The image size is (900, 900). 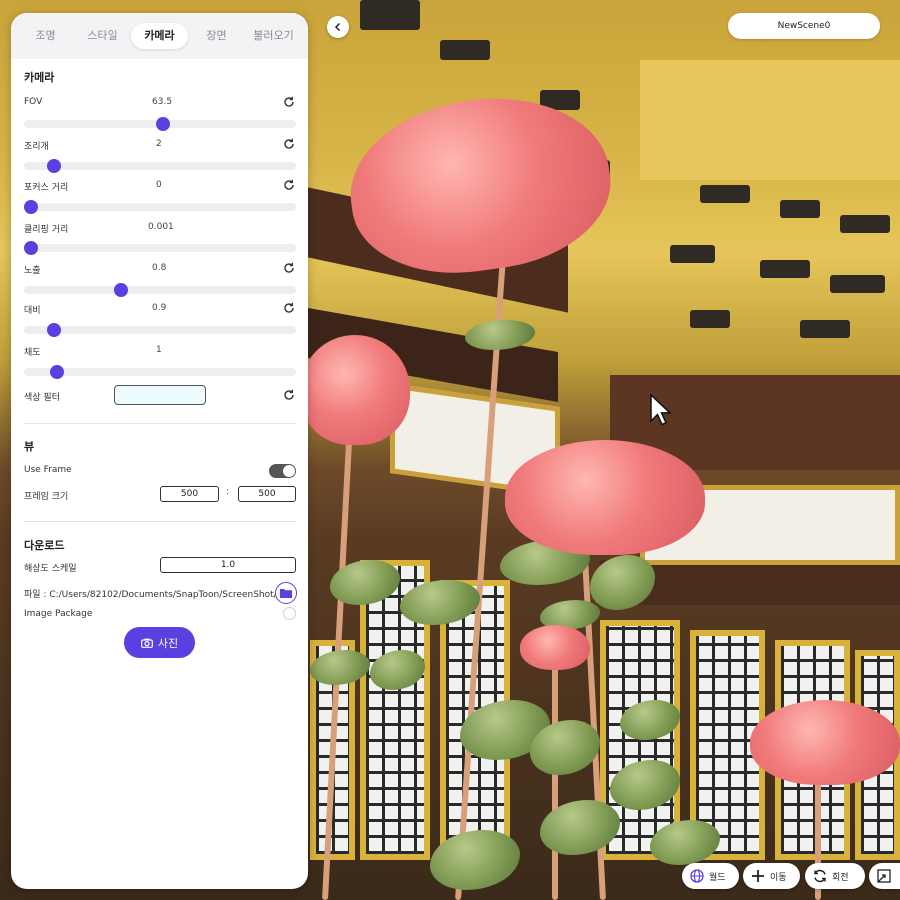 What do you see at coordinates (273, 36) in the screenshot?
I see `tab-load: 불러오기` at bounding box center [273, 36].